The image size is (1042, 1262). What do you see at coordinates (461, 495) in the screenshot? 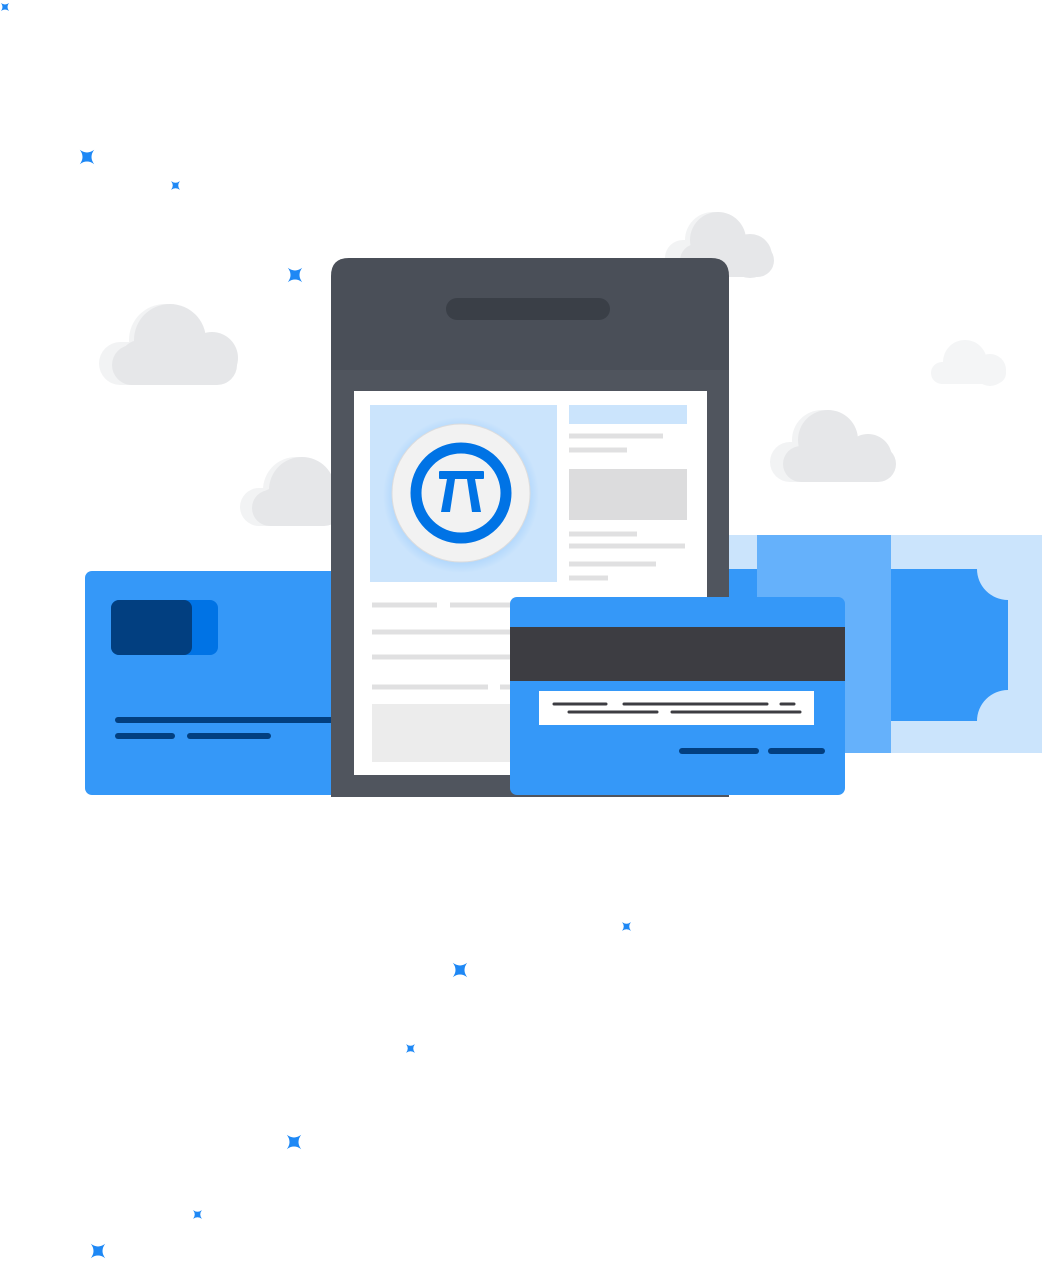
I see `pi-icon` at bounding box center [461, 495].